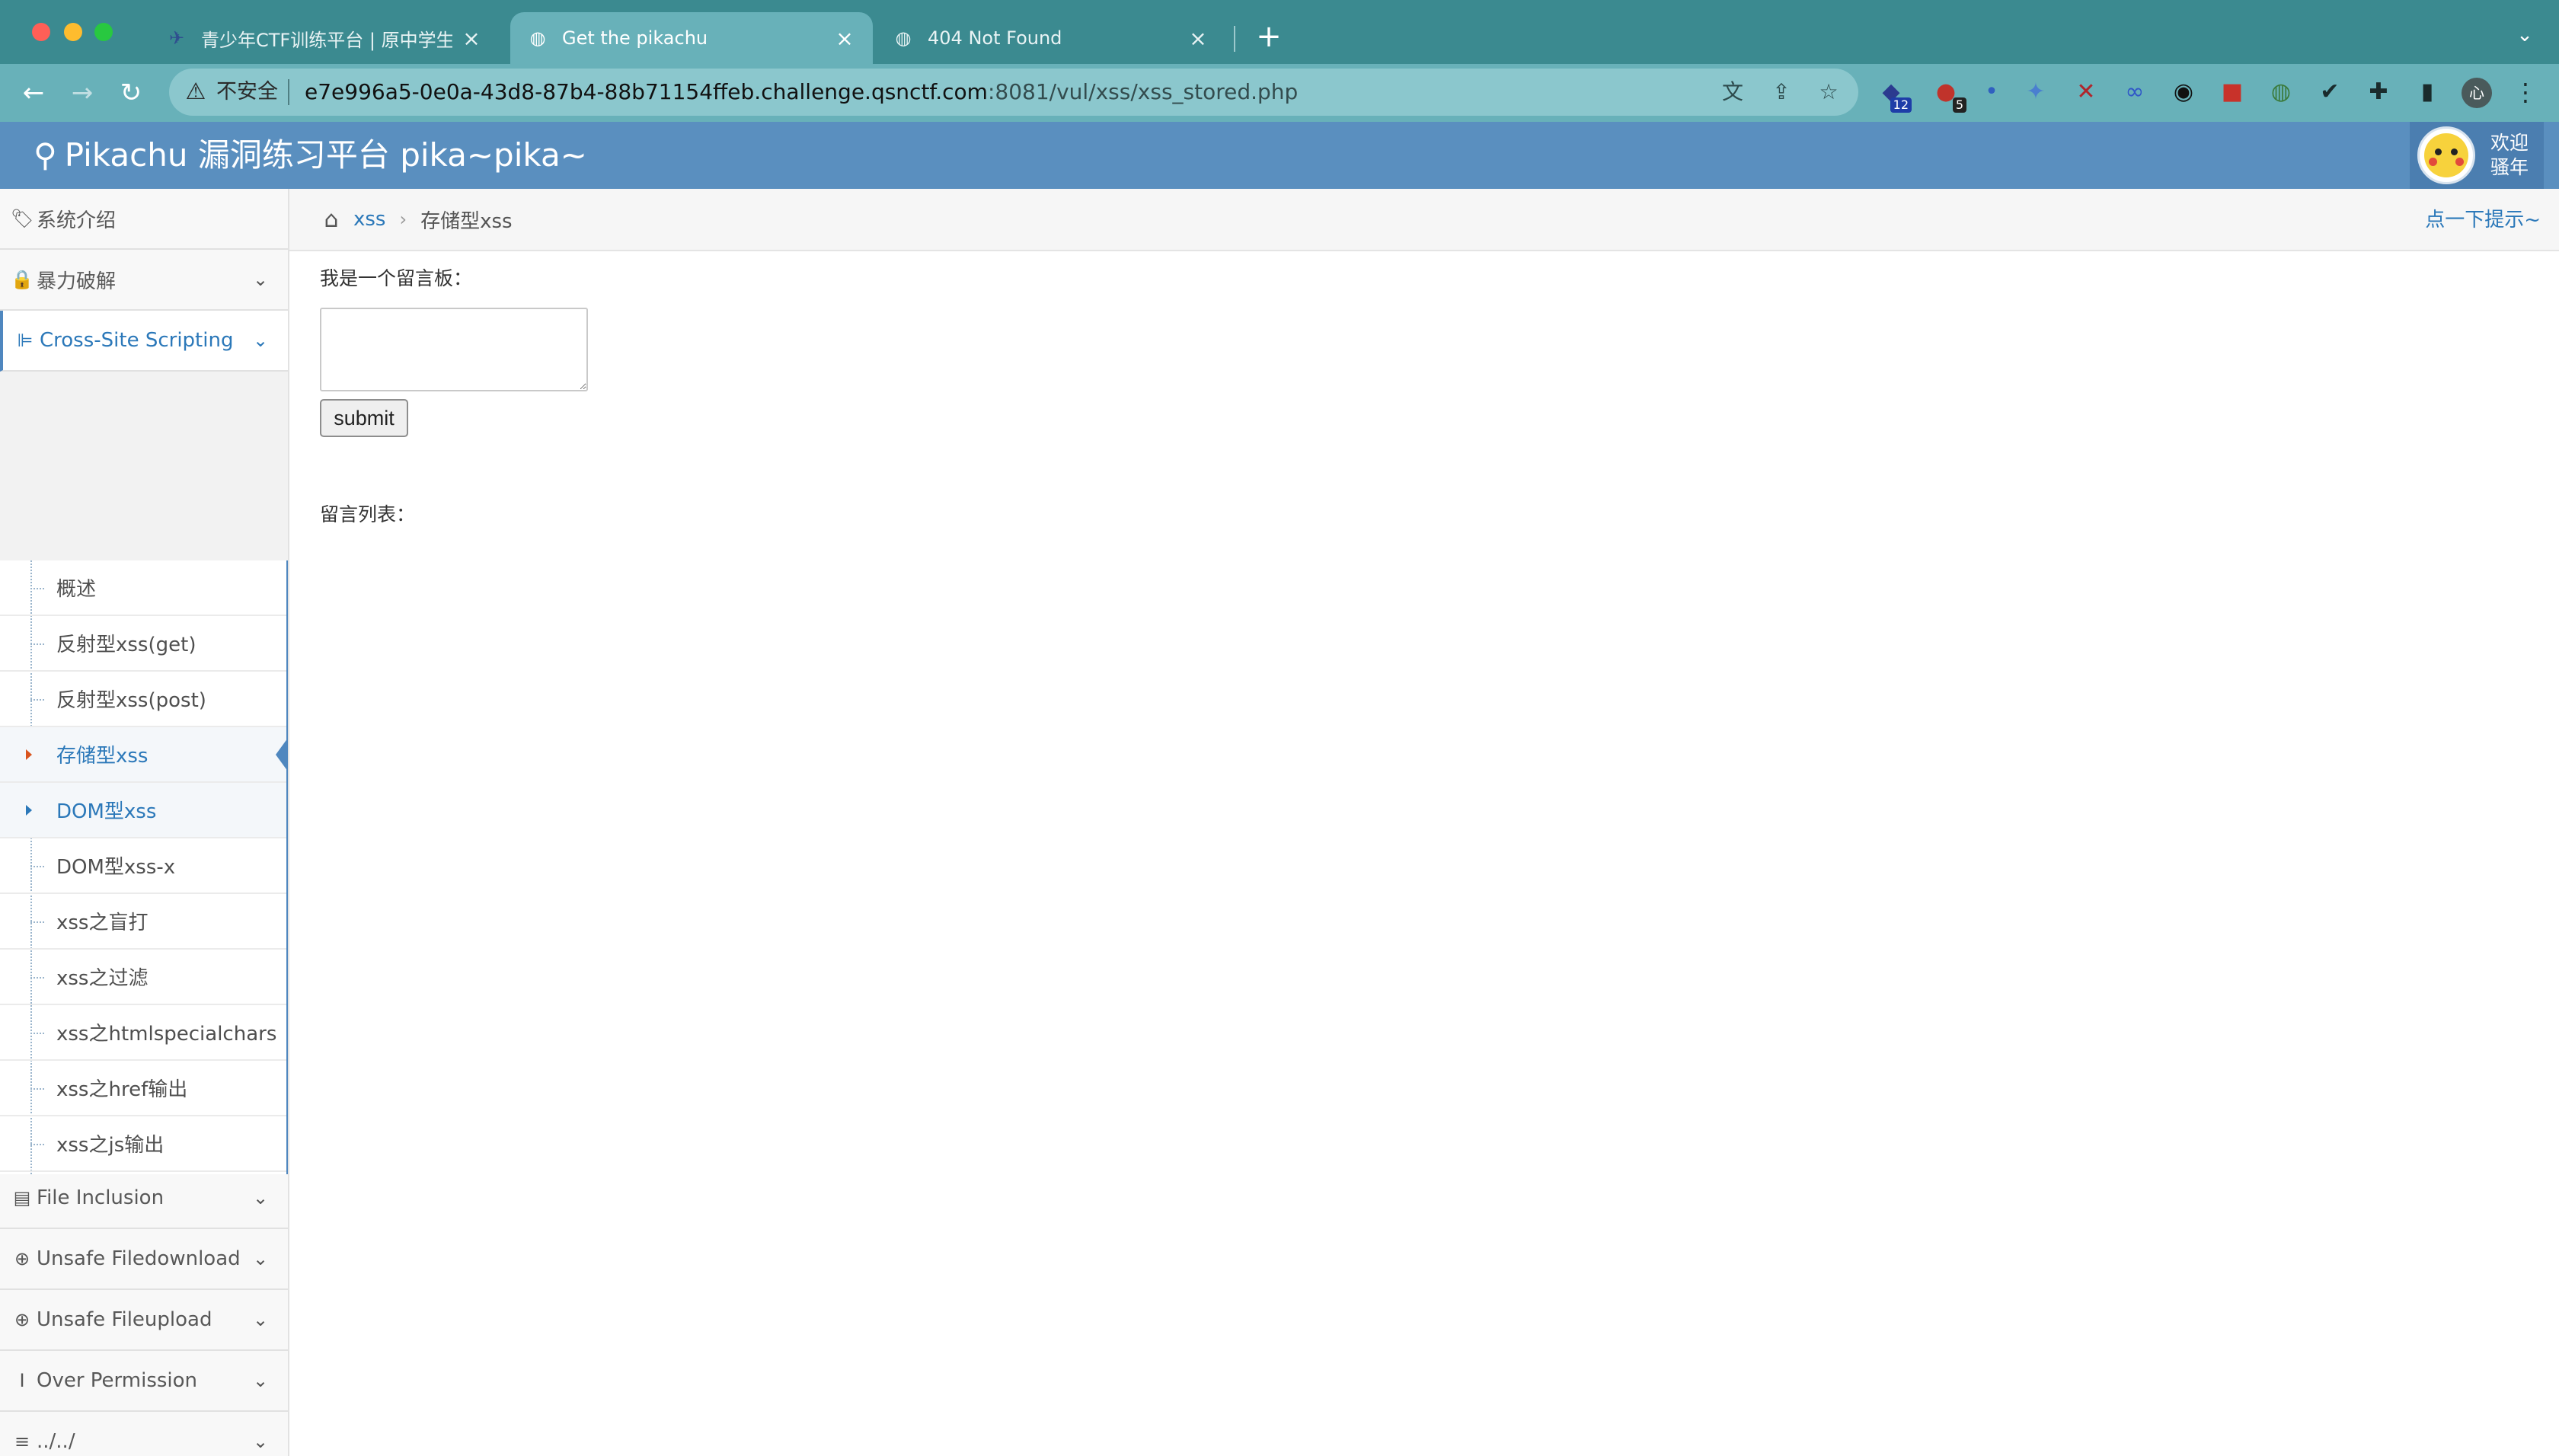 Image resolution: width=2559 pixels, height=1456 pixels. I want to click on security-label: 不安全, so click(247, 92).